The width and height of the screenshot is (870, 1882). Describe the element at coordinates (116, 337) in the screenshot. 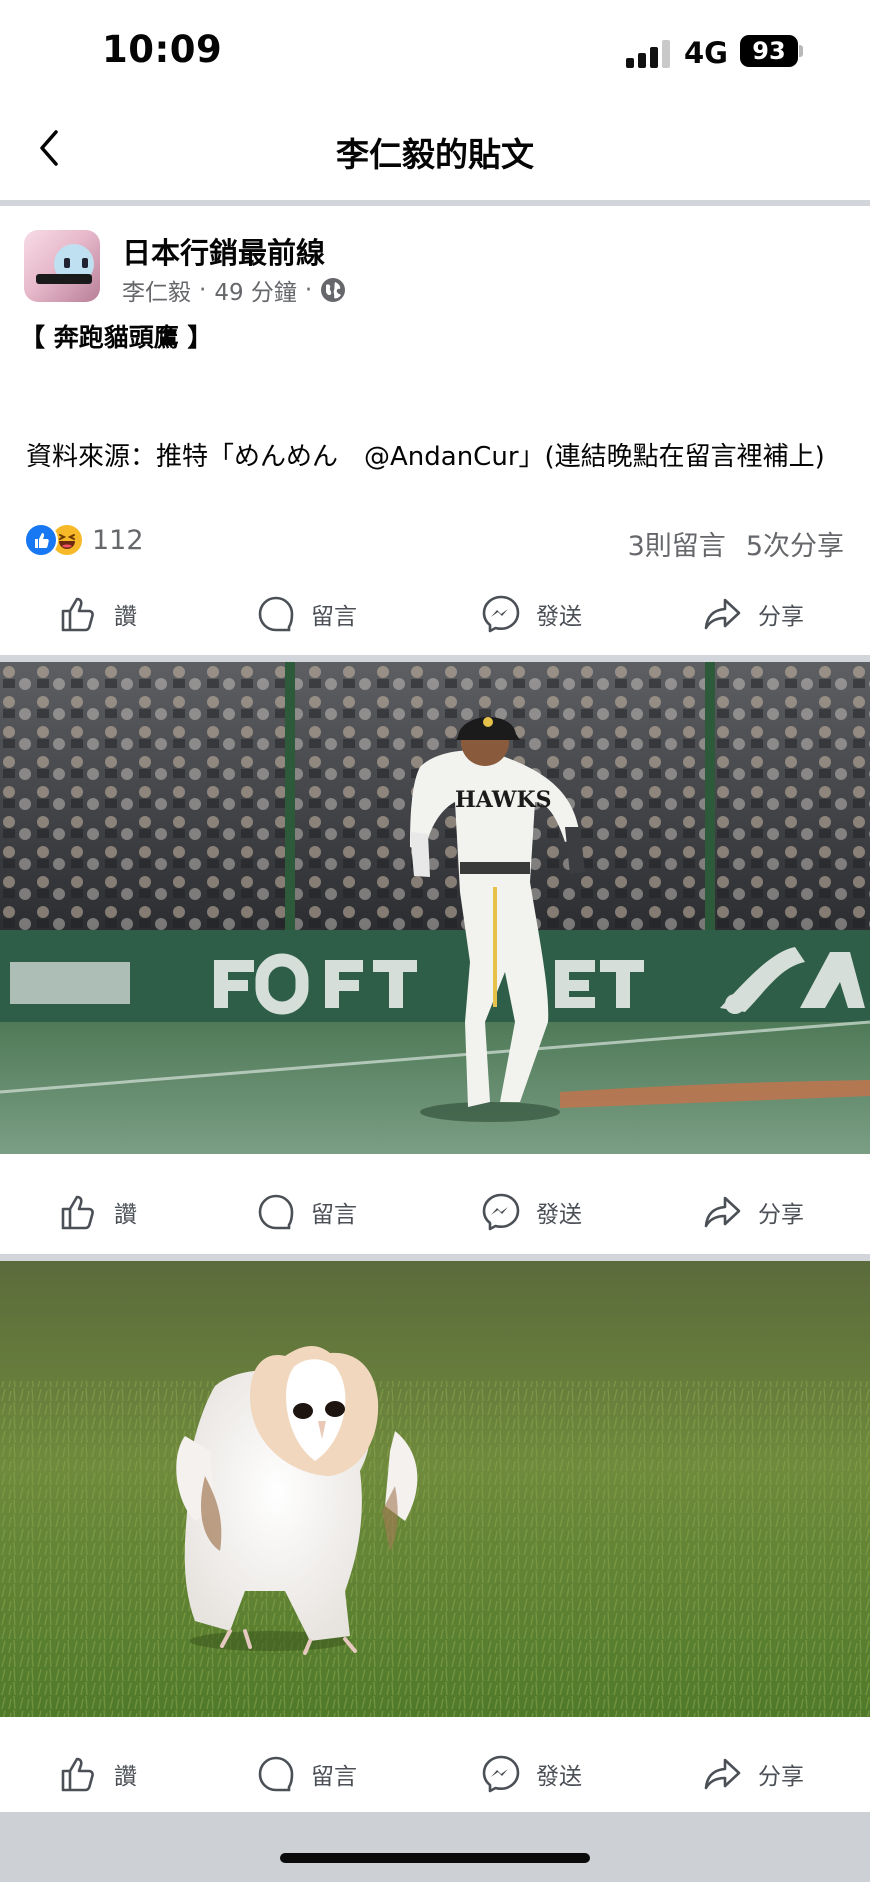

I see `post-heading: 【 奔跑貓頭鷹 】` at that location.